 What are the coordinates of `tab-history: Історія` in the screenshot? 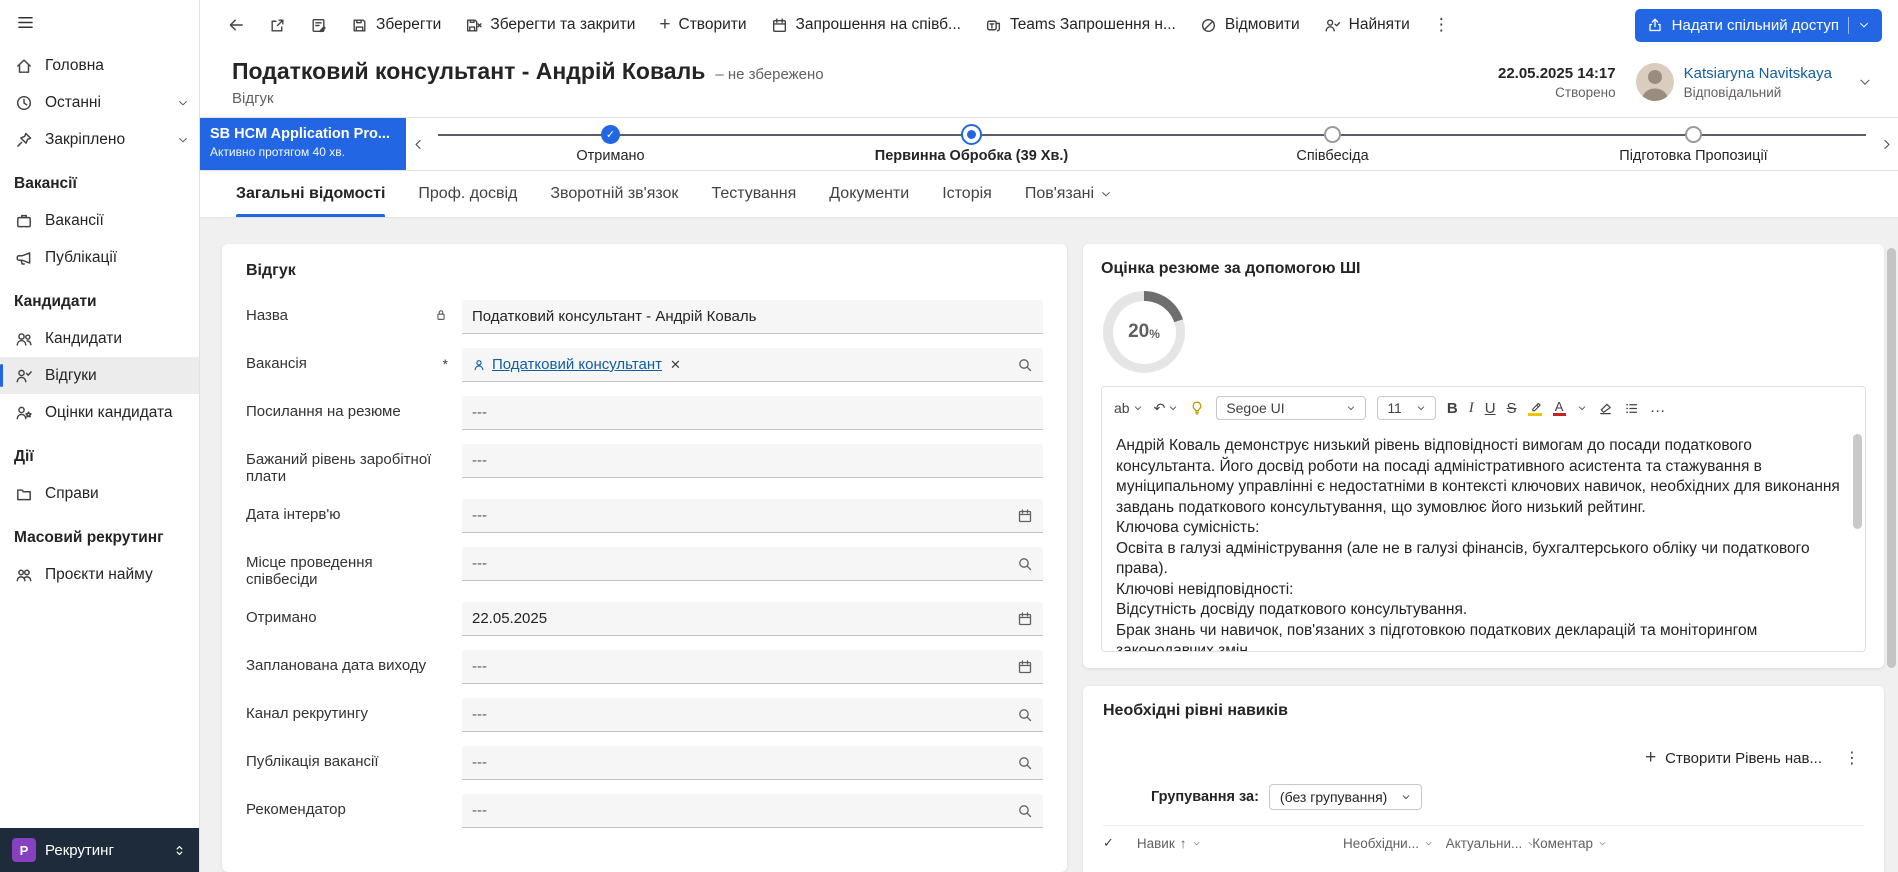 It's located at (967, 194).